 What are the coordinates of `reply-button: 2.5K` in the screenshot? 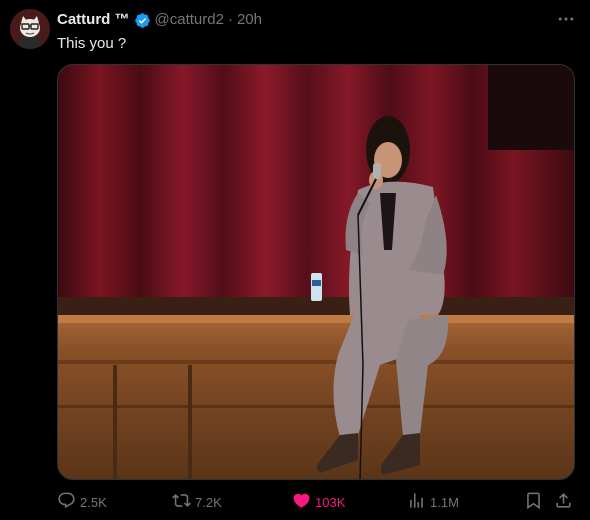 It's located at (82, 502).